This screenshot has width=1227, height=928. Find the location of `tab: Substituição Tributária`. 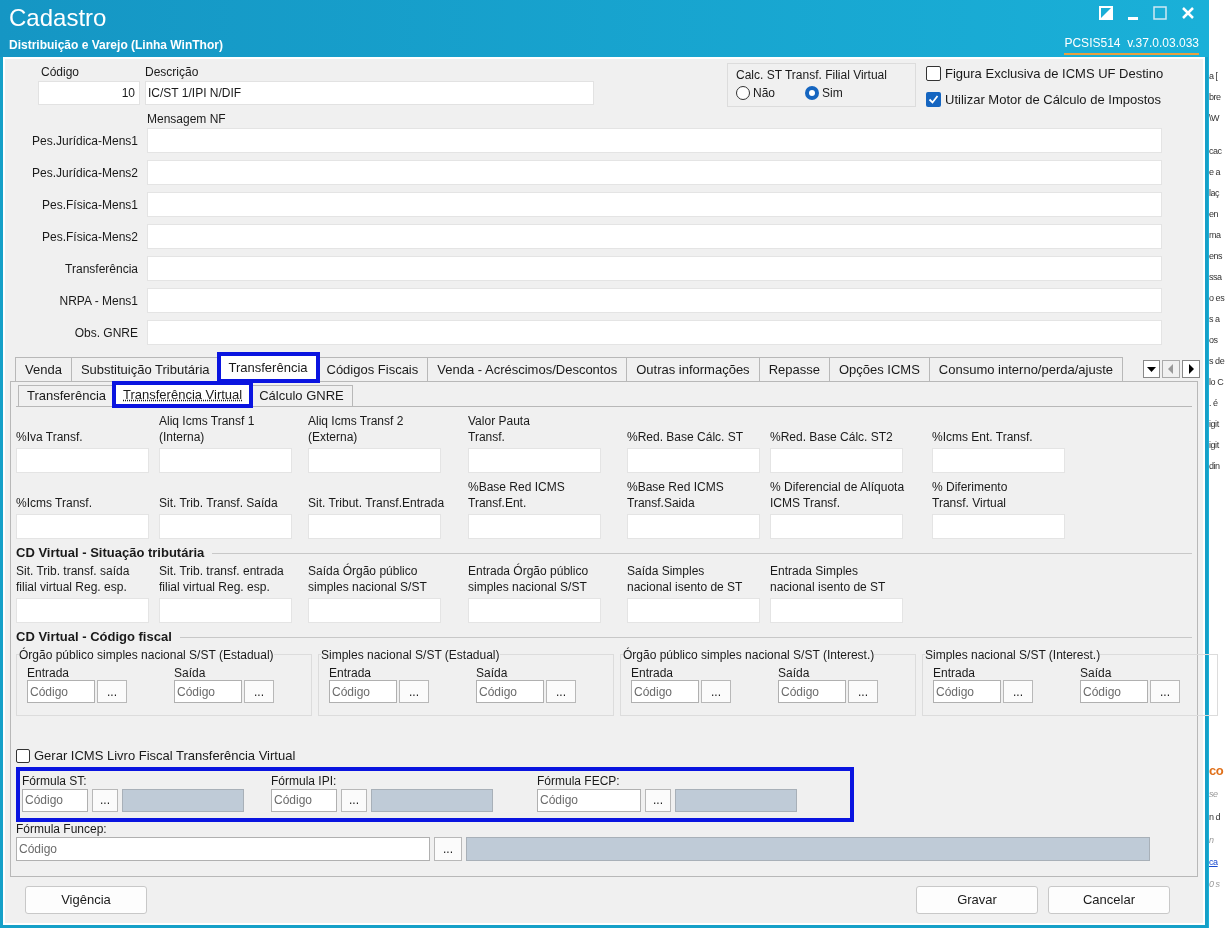

tab: Substituição Tributária is located at coordinates (145, 369).